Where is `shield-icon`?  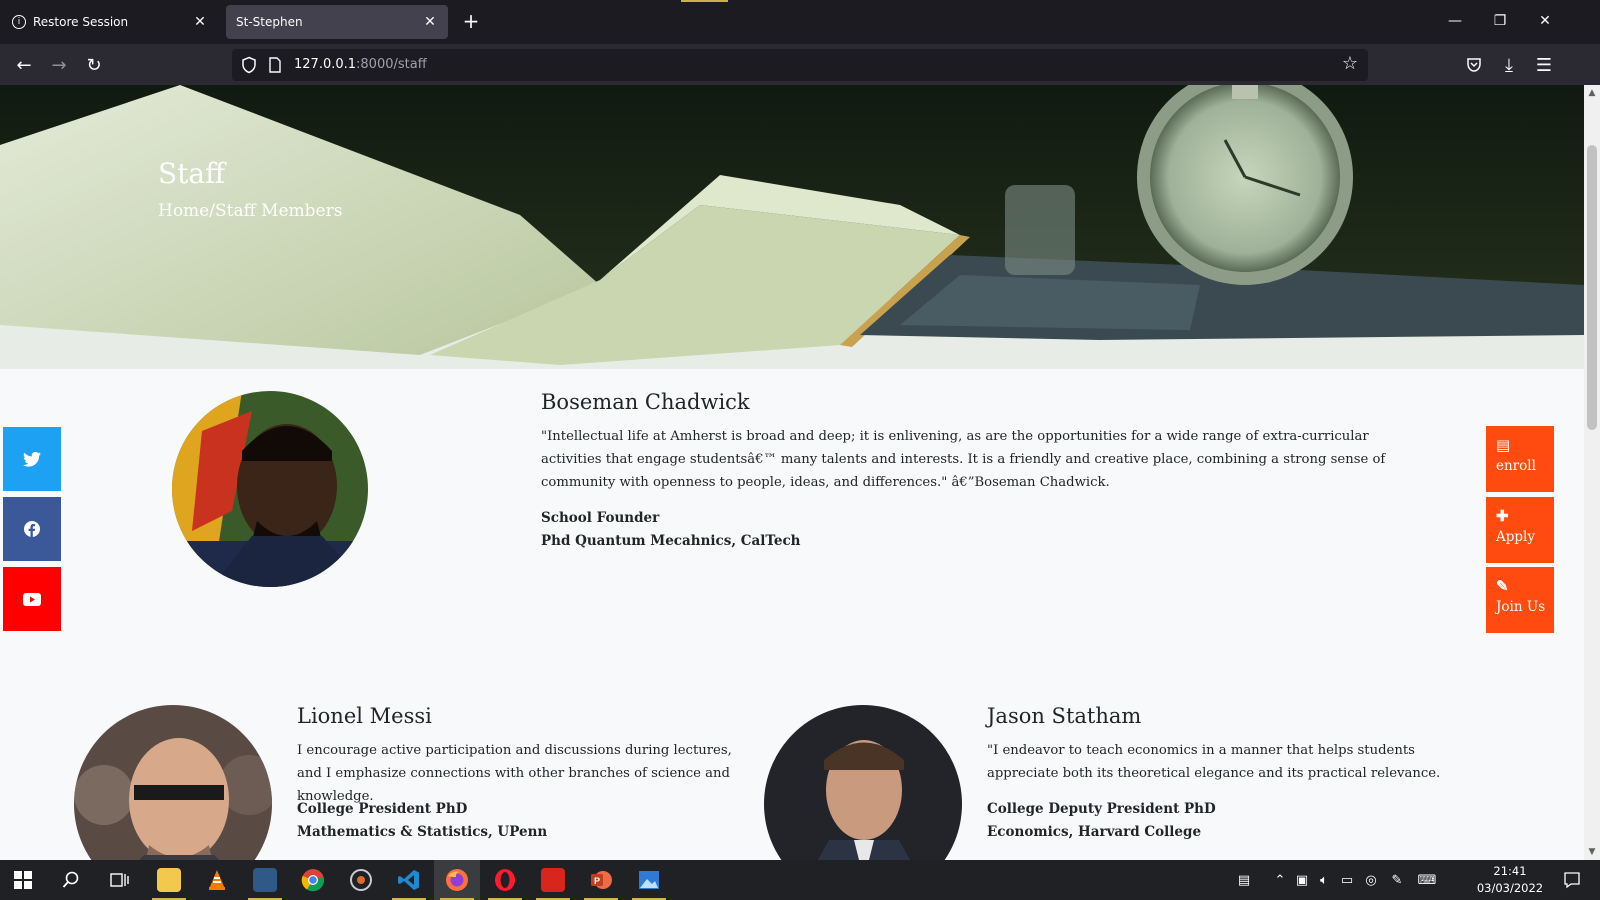 shield-icon is located at coordinates (249, 65).